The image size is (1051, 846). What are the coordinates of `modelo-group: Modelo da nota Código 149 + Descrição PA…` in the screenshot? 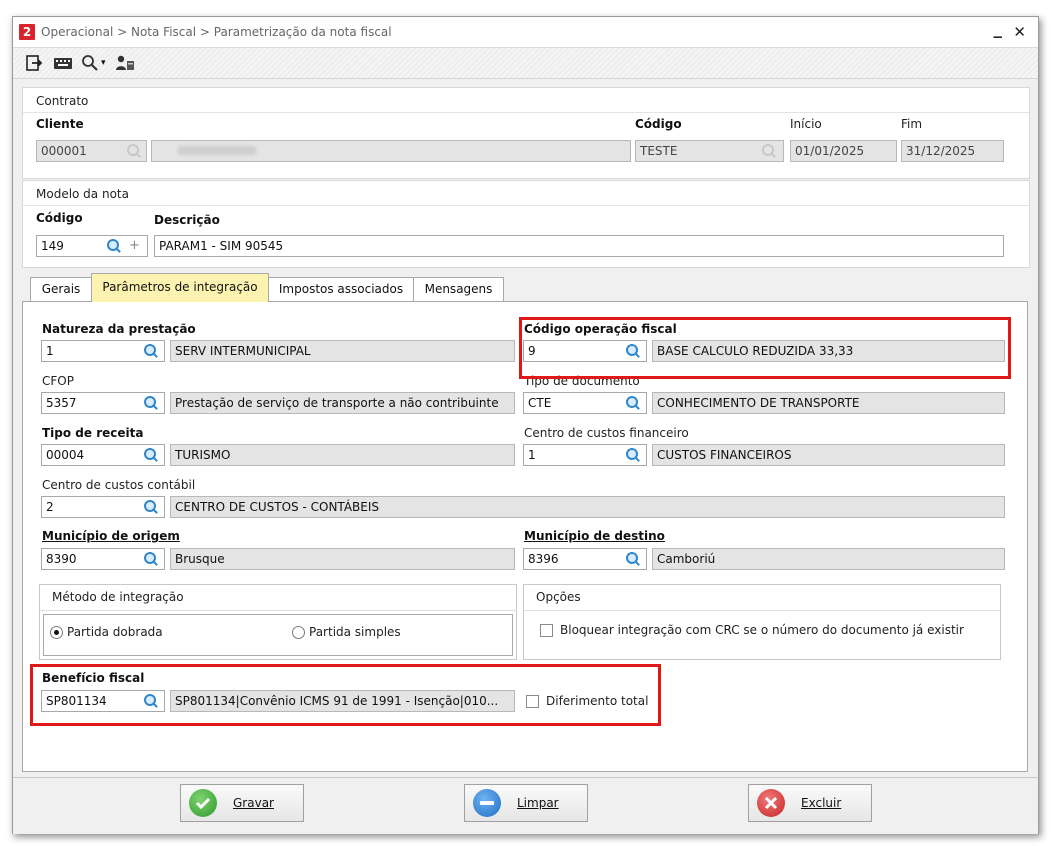 It's located at (526, 224).